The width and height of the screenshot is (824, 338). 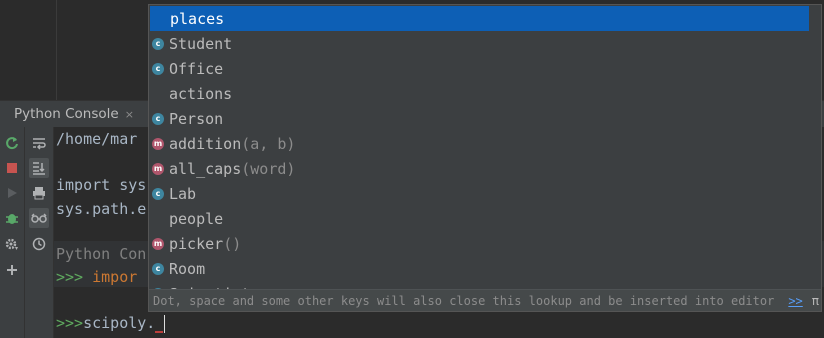 What do you see at coordinates (12, 143) in the screenshot?
I see `rerun-icon` at bounding box center [12, 143].